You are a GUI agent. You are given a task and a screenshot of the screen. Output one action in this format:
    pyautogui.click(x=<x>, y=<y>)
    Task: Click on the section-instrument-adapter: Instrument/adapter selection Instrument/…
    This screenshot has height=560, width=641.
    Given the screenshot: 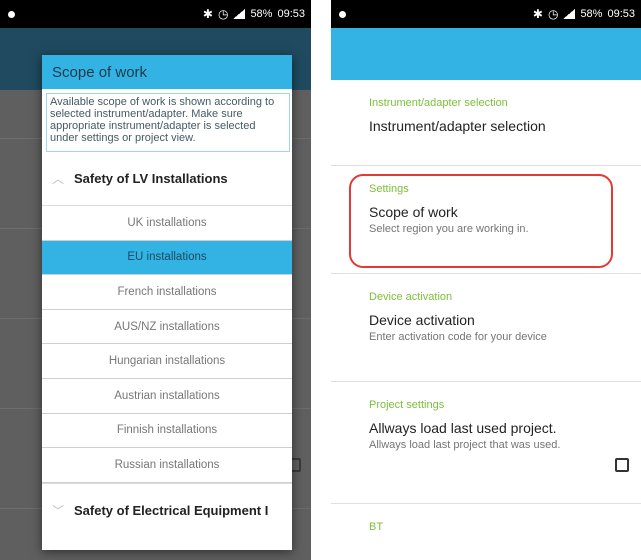 What is the action you would take?
    pyautogui.click(x=486, y=123)
    